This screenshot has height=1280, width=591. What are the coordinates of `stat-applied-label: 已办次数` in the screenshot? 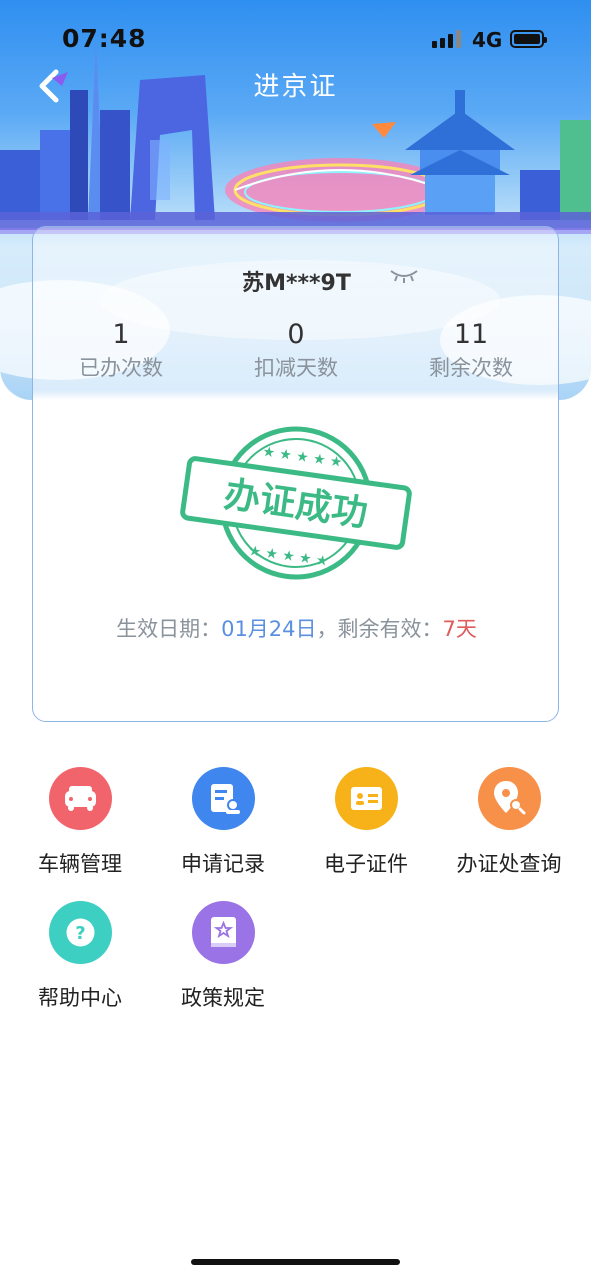 It's located at (121, 368).